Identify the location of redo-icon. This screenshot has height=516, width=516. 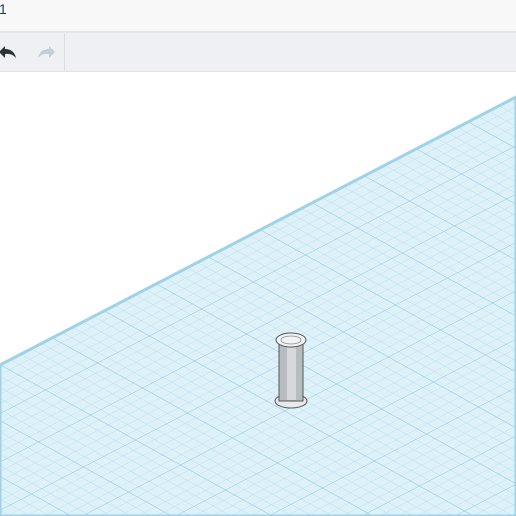
(46, 52).